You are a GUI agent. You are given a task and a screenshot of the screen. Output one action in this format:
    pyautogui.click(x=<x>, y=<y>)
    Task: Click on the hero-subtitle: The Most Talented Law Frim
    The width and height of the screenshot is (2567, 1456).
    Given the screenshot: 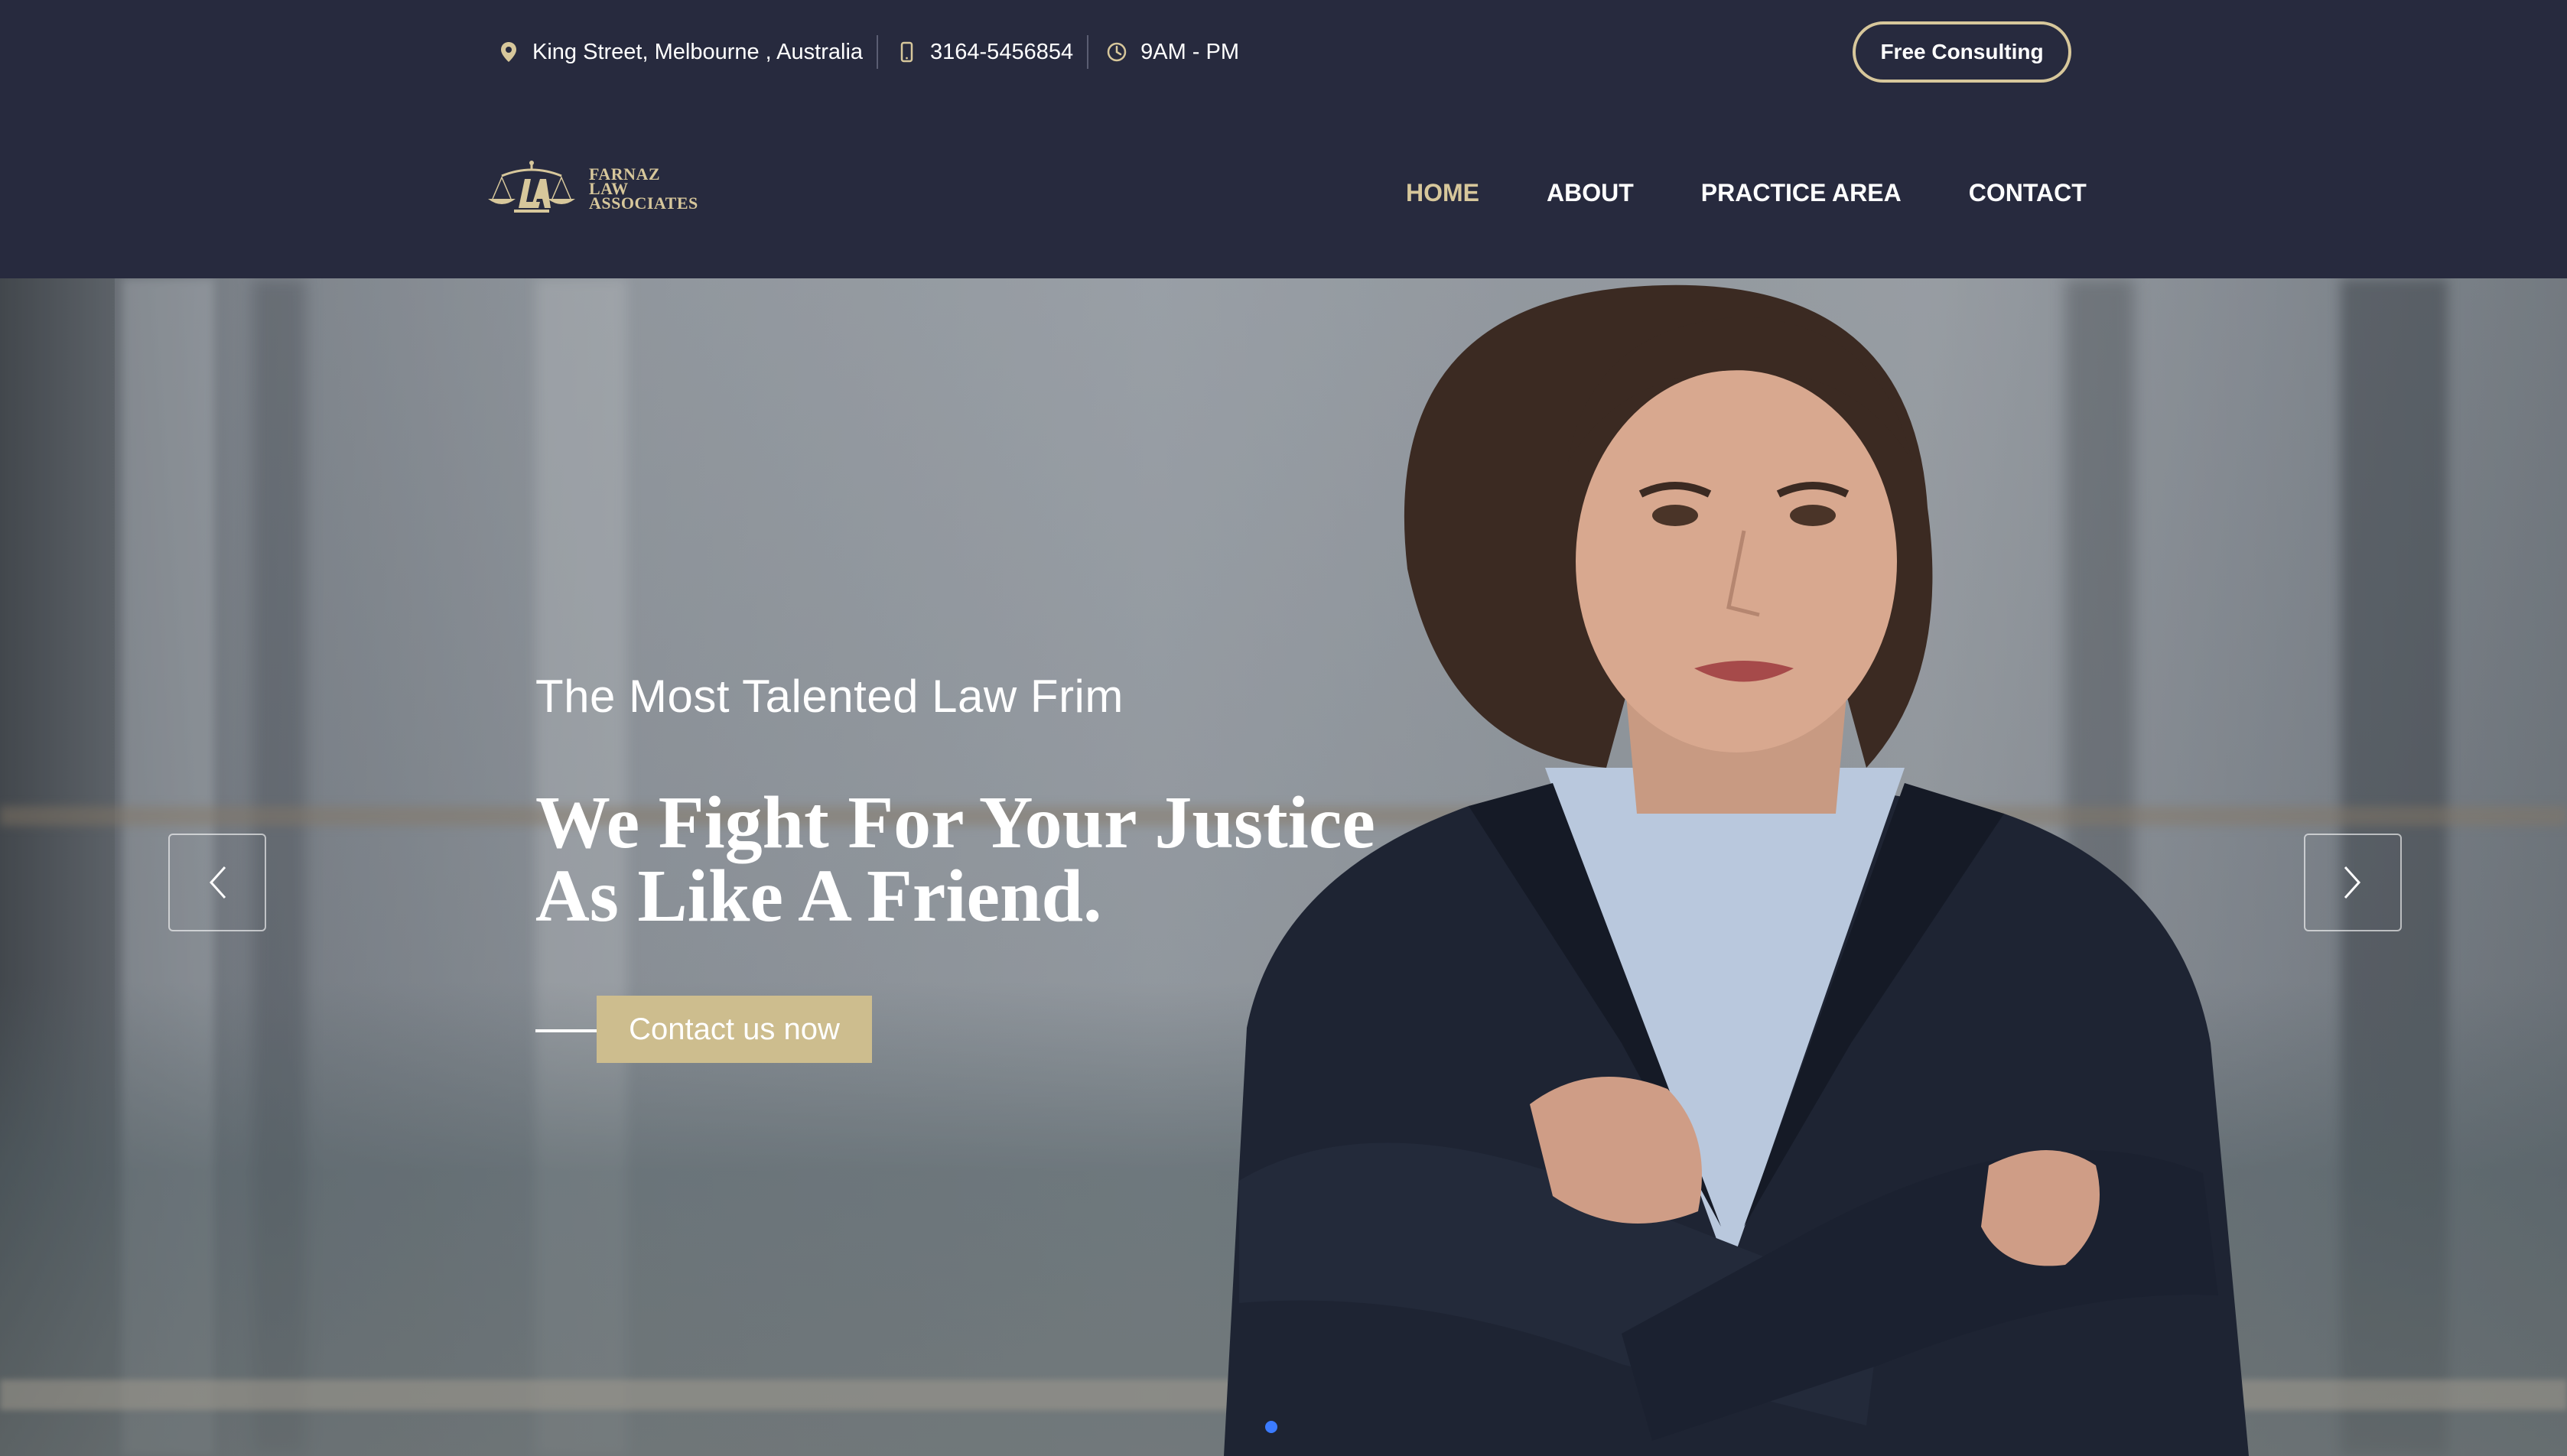 What is the action you would take?
    pyautogui.click(x=829, y=696)
    